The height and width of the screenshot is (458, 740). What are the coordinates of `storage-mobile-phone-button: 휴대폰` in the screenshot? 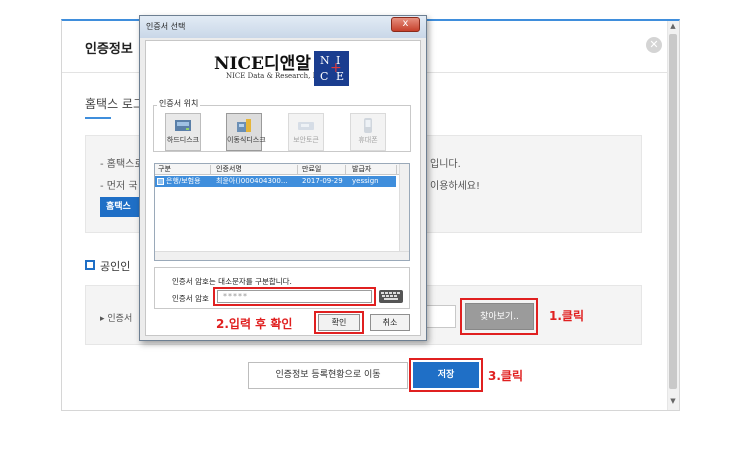 It's located at (368, 132).